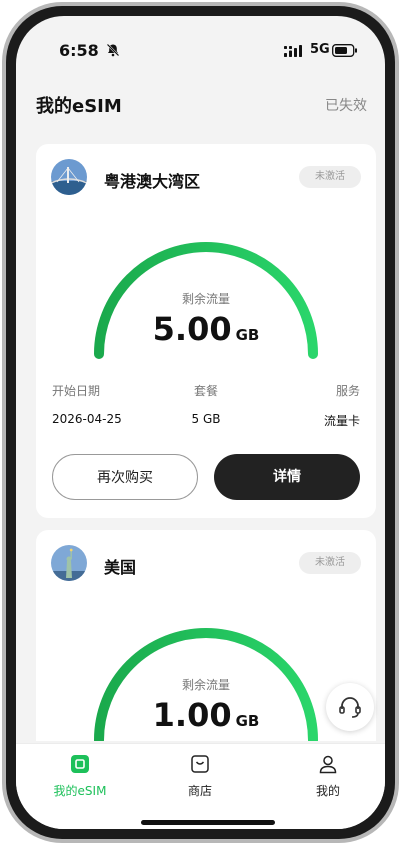  I want to click on home-indicator, so click(208, 822).